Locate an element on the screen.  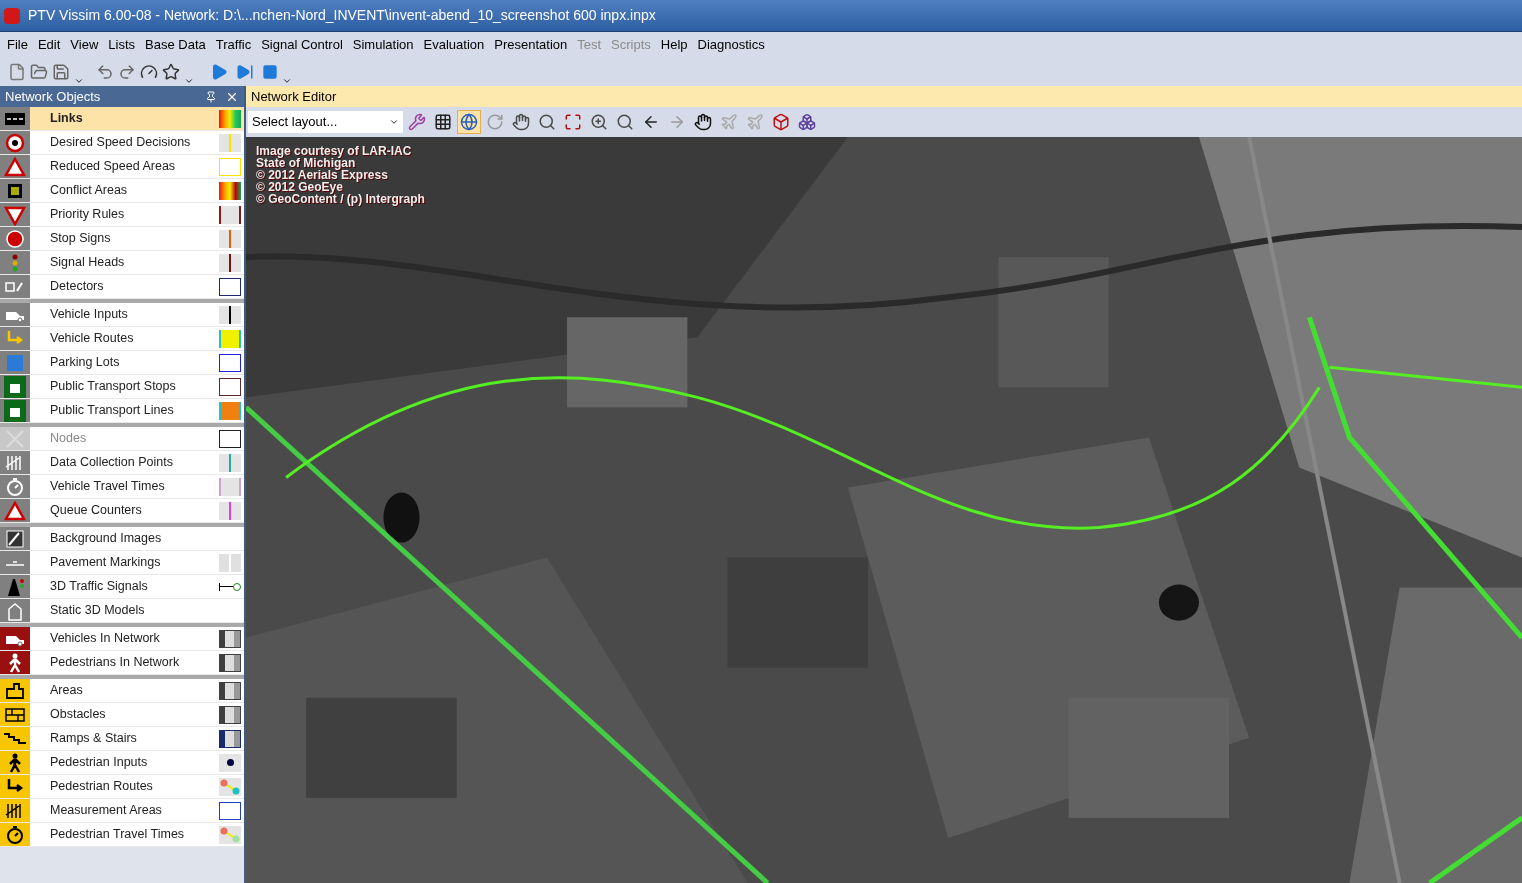
tally-icon is located at coordinates (15, 462).